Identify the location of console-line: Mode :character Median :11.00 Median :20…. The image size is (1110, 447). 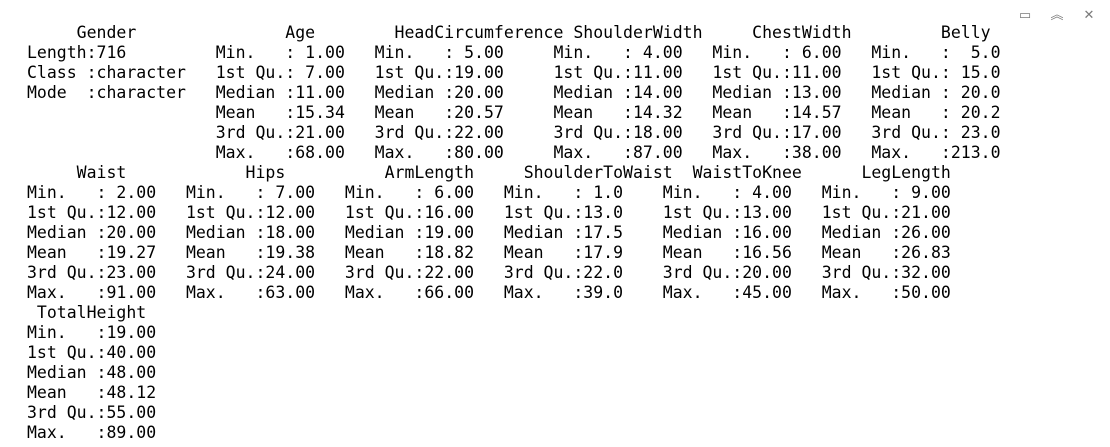
(514, 92).